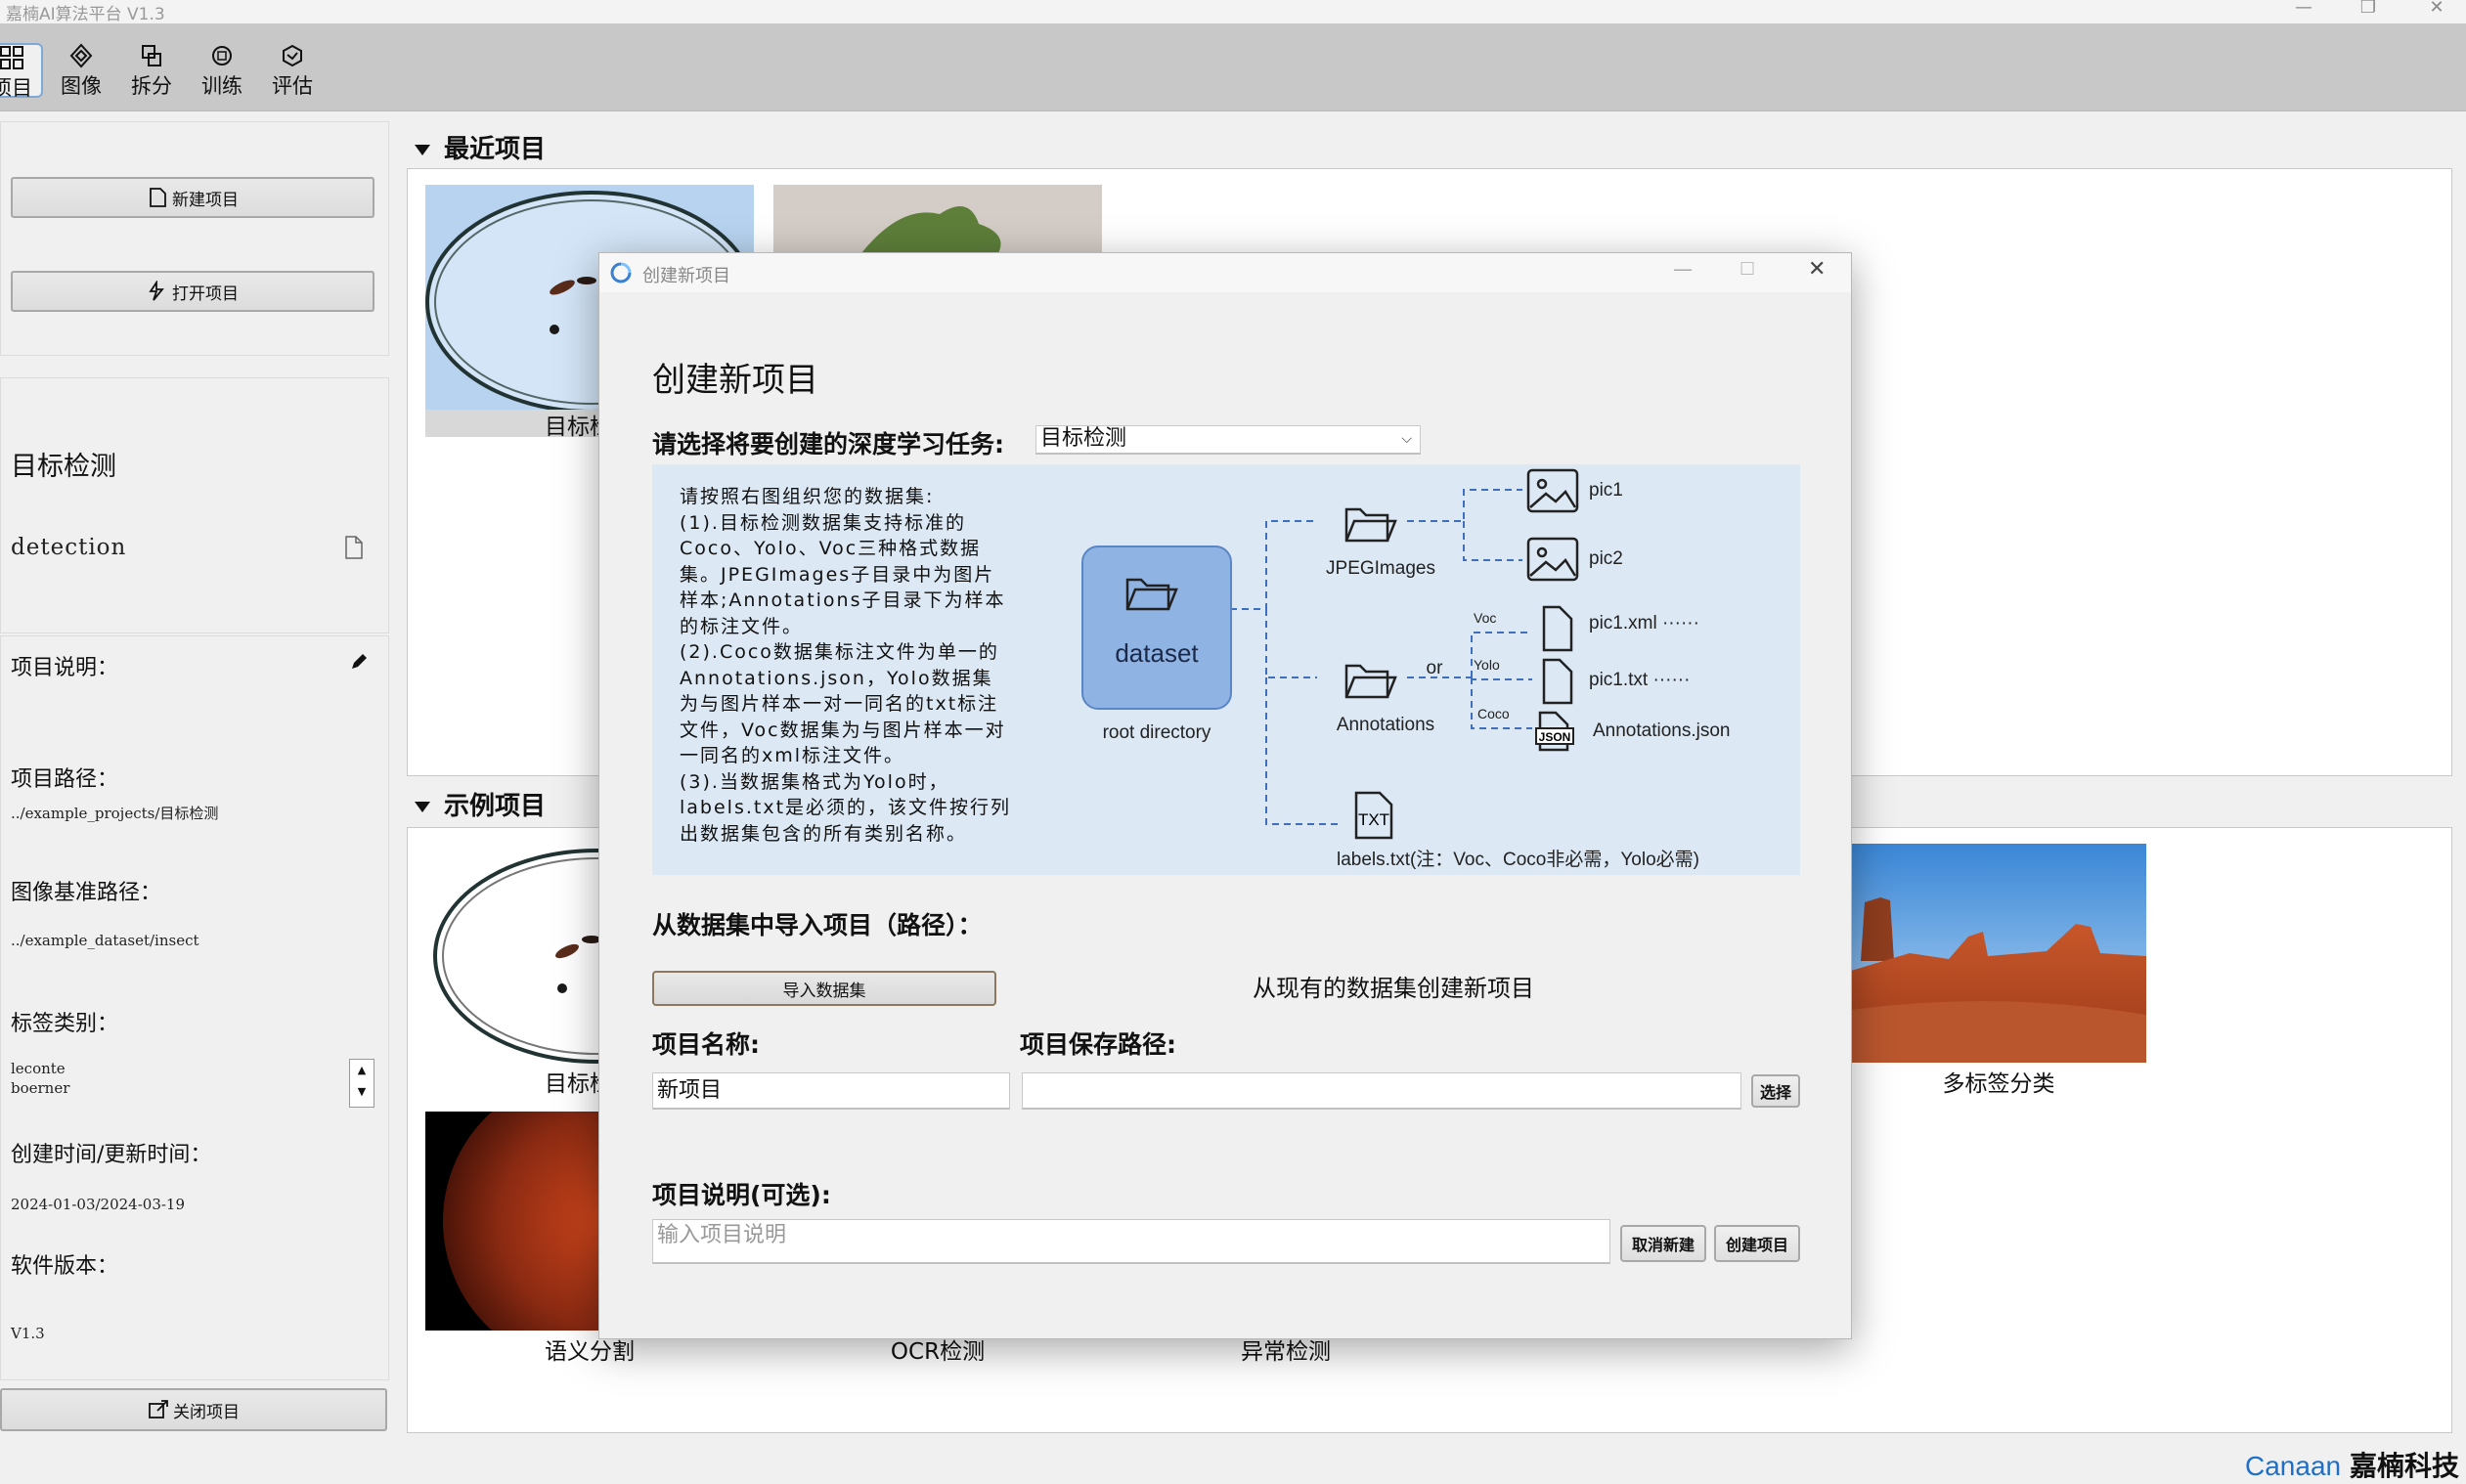 This screenshot has height=1484, width=2466. I want to click on example-projects-header: 示例项目, so click(480, 804).